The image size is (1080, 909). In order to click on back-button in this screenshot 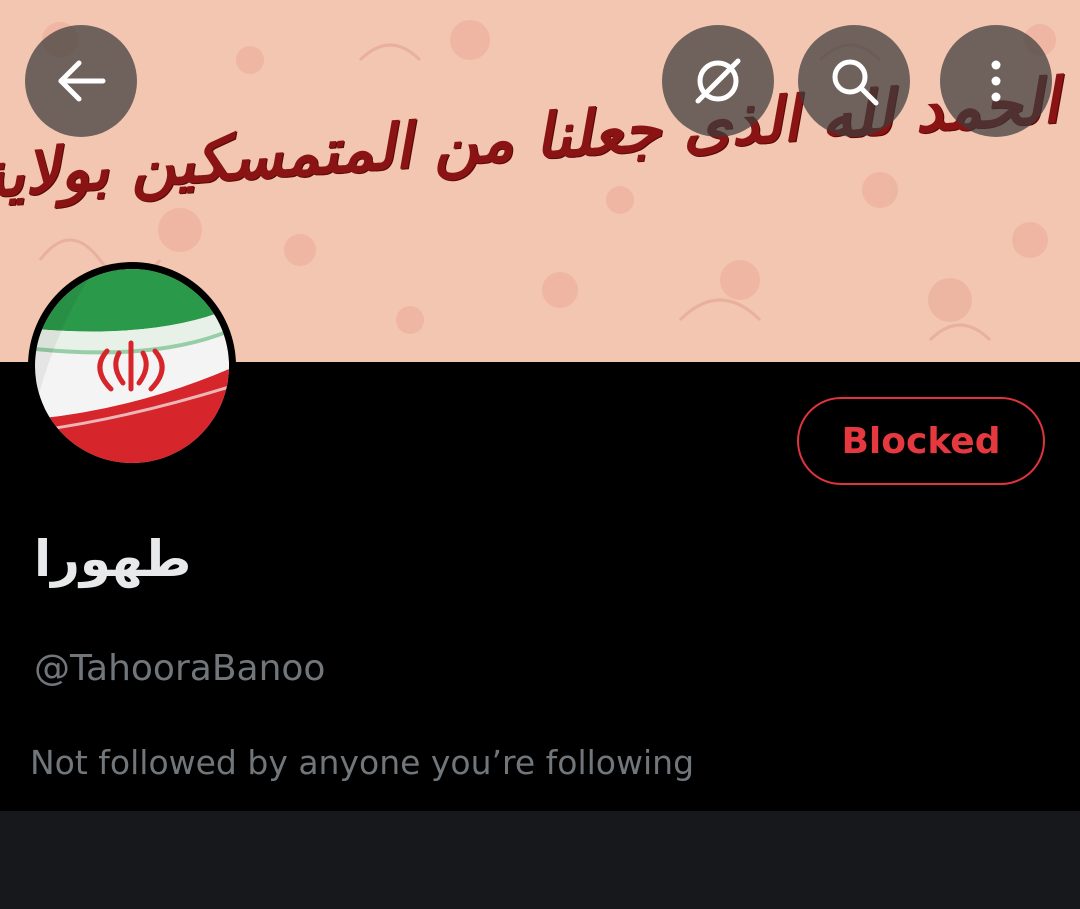, I will do `click(81, 81)`.